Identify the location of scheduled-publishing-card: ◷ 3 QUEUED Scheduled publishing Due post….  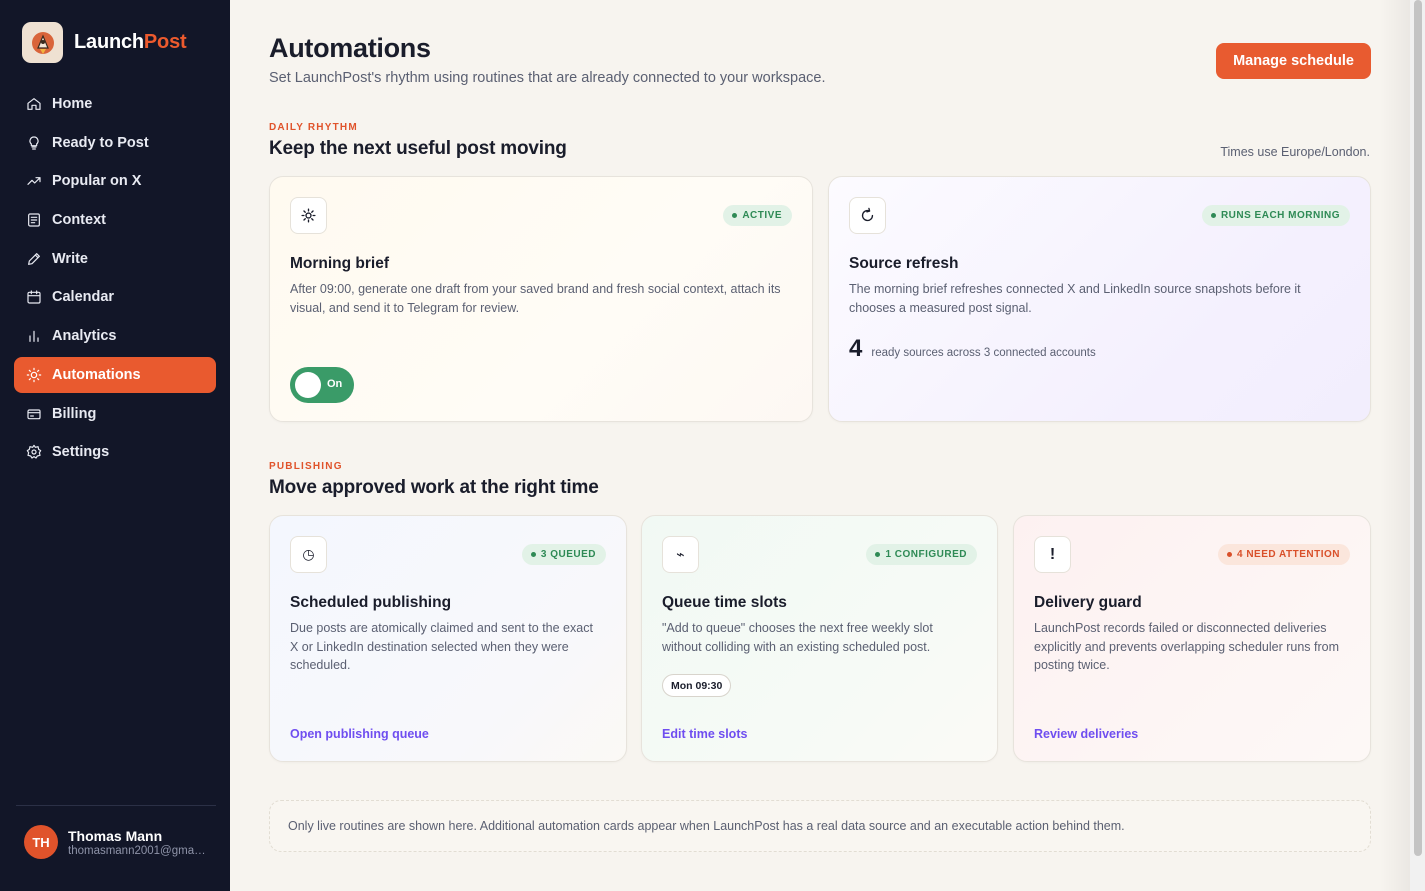
(448, 638).